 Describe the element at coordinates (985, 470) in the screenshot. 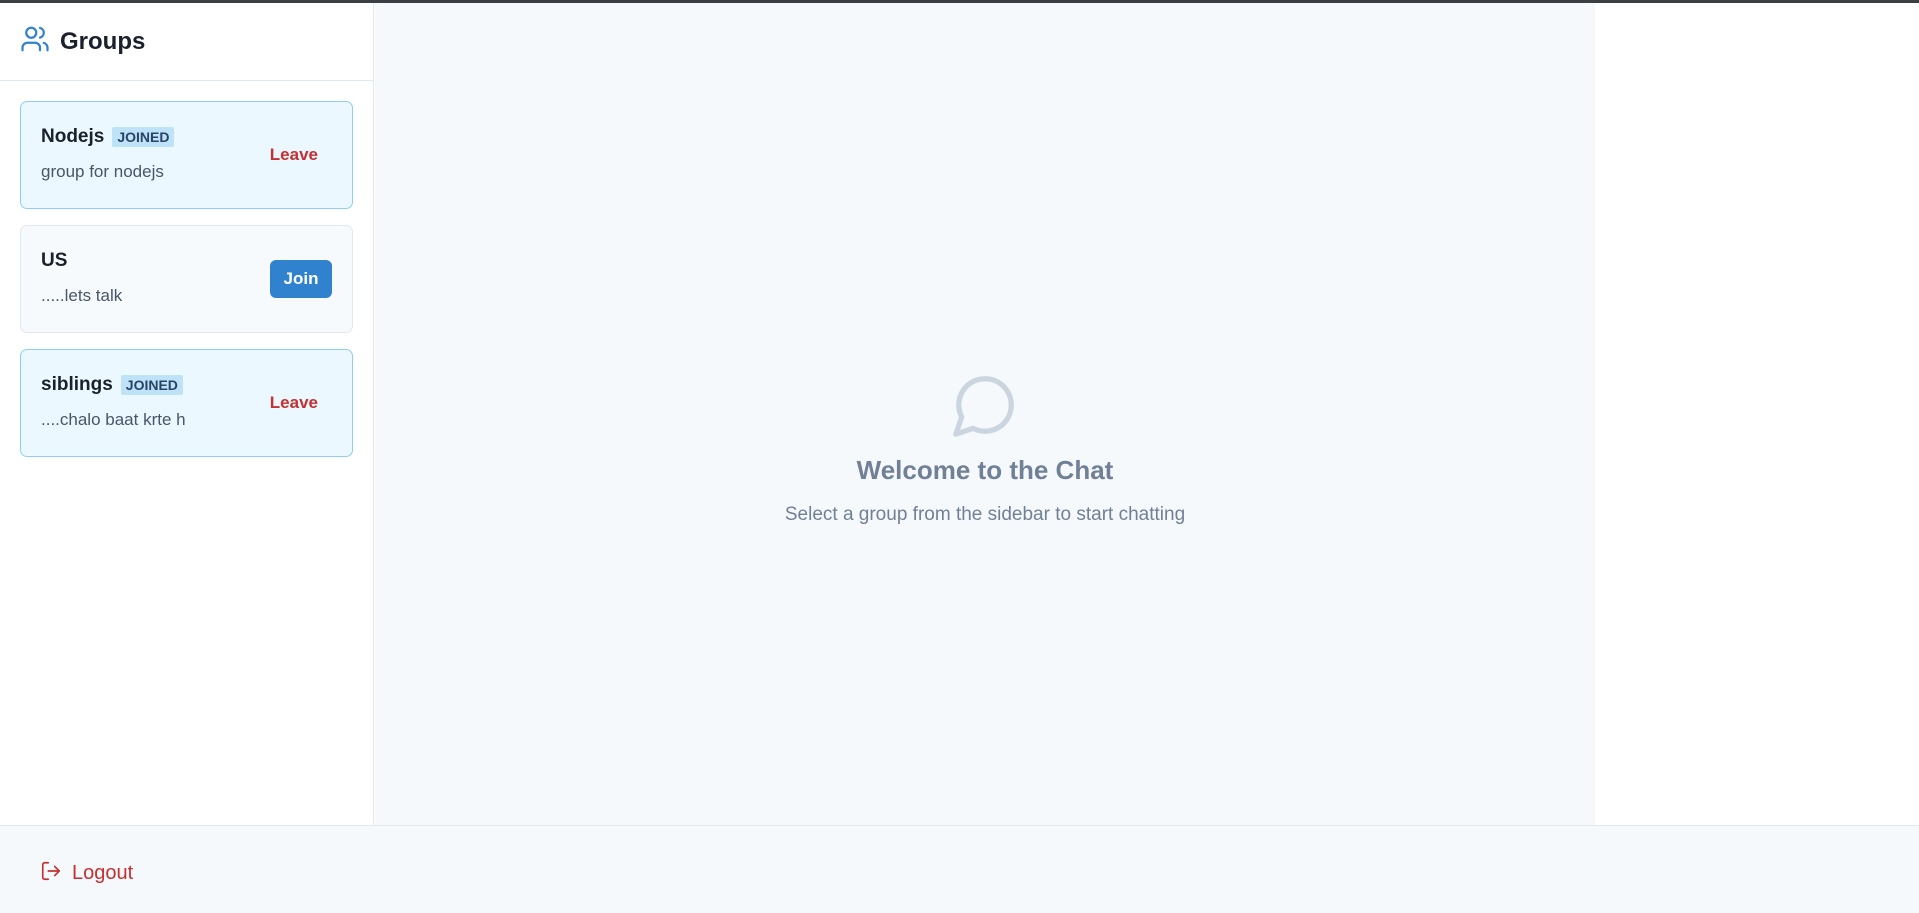

I see `welcome-title: Welcome to the Chat` at that location.